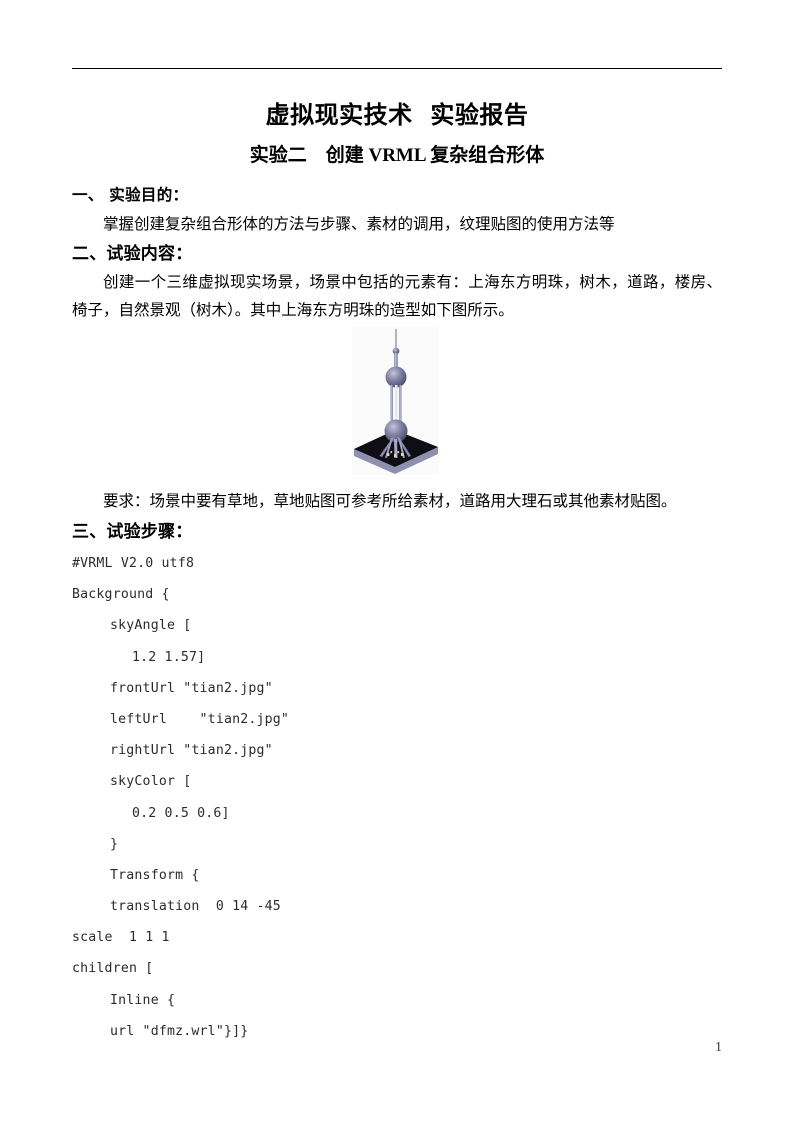  What do you see at coordinates (121, 595) in the screenshot?
I see `code-line: Background {` at bounding box center [121, 595].